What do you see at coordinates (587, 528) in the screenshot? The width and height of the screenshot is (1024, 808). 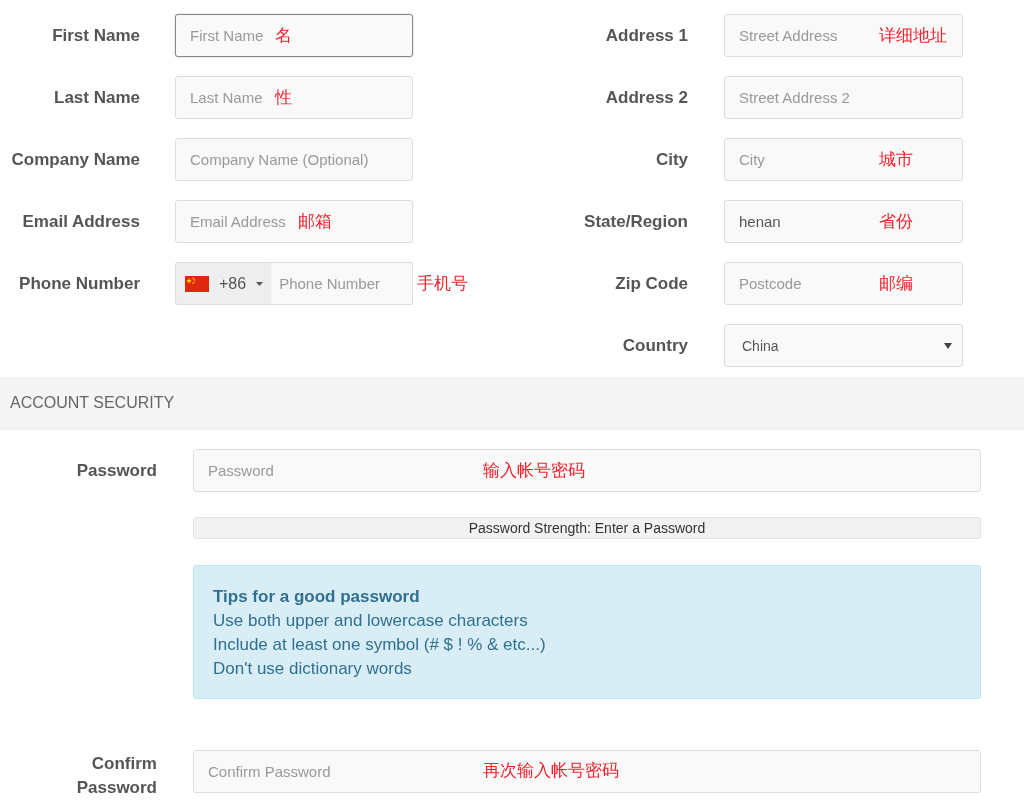 I see `strength-text: Password Strength: Enter a Password` at bounding box center [587, 528].